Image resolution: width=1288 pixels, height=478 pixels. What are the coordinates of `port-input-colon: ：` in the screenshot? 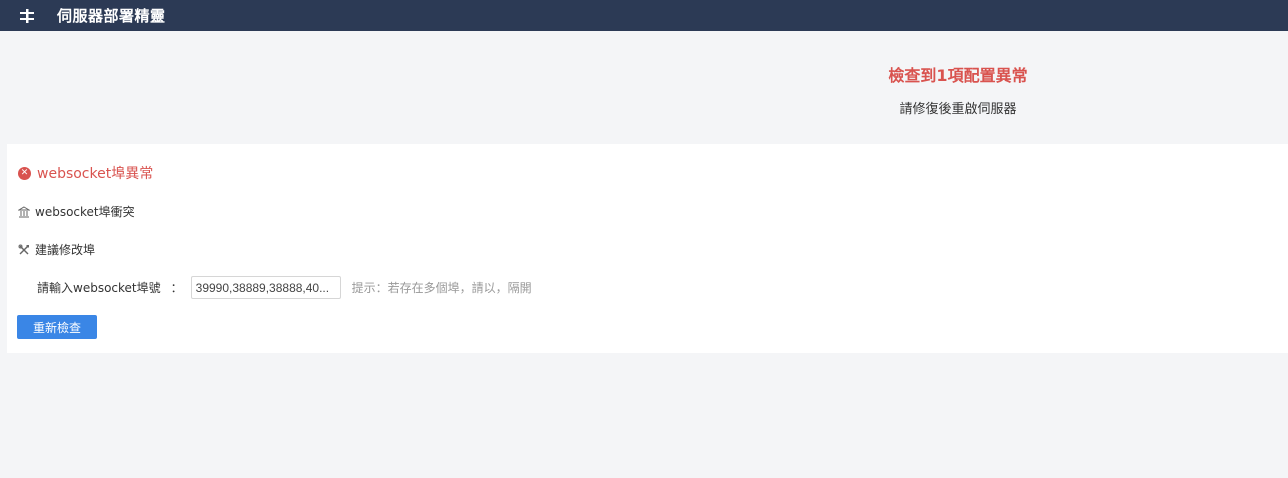 It's located at (176, 288).